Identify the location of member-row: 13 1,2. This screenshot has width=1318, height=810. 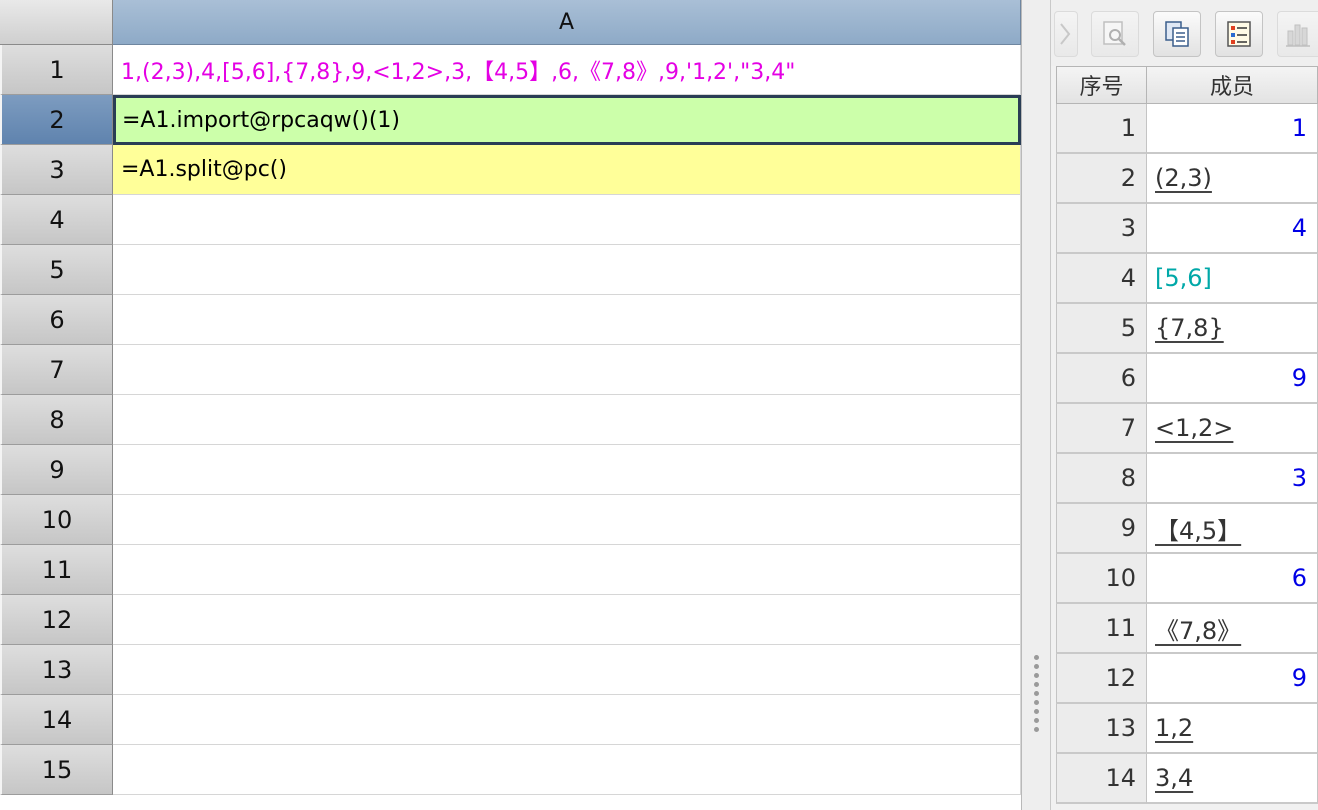
(1187, 729).